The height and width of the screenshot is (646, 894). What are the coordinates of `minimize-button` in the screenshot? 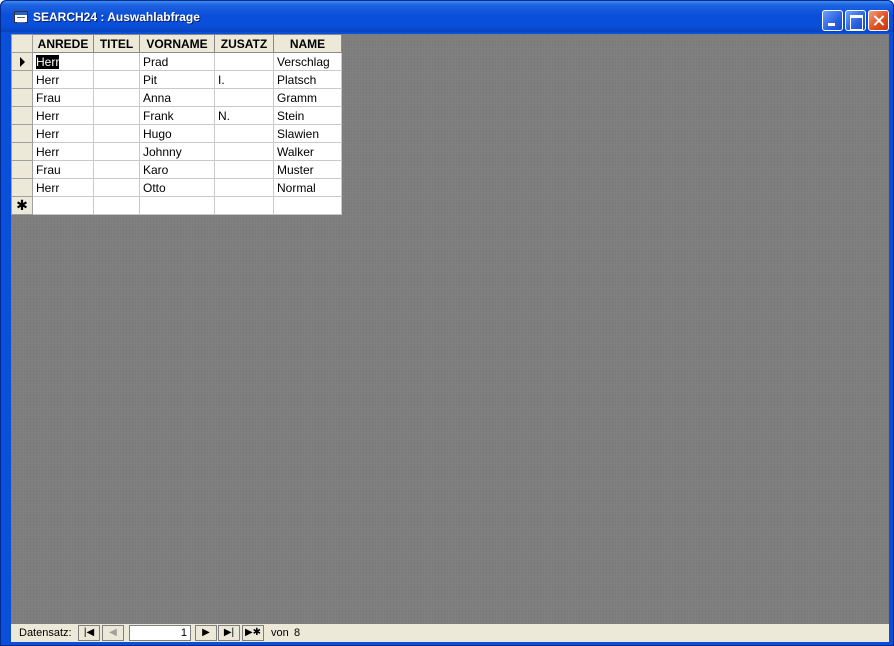 It's located at (832, 20).